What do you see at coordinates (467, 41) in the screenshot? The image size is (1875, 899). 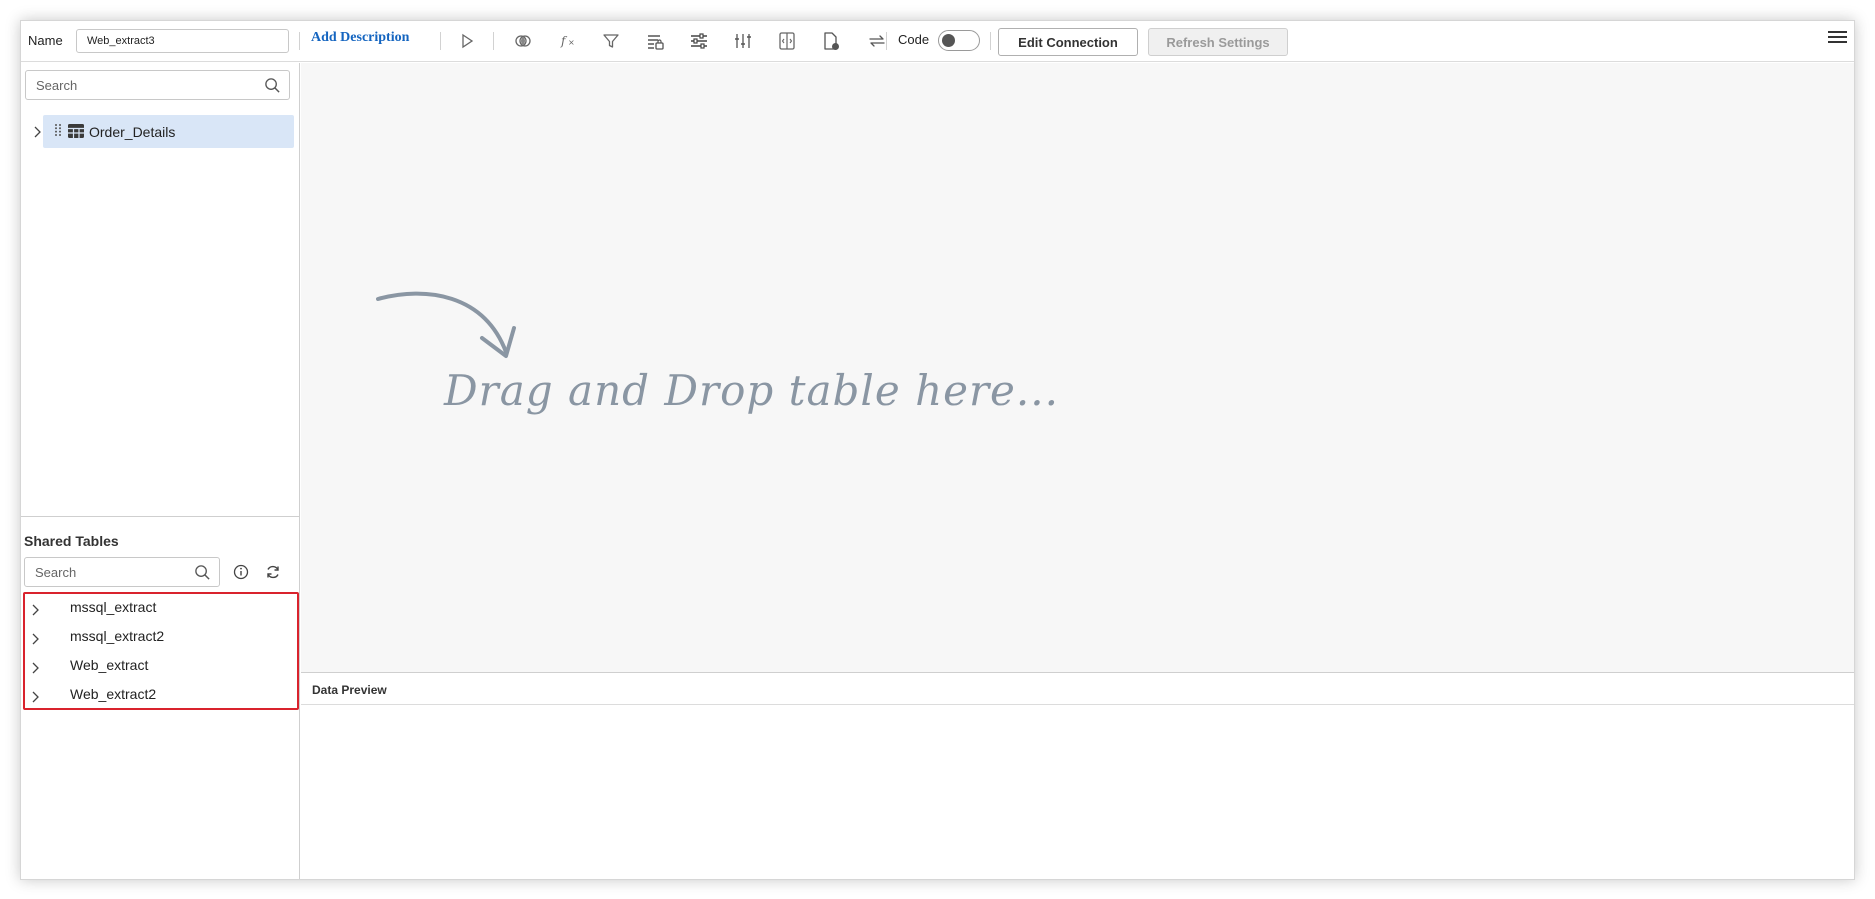 I see `run-icon` at bounding box center [467, 41].